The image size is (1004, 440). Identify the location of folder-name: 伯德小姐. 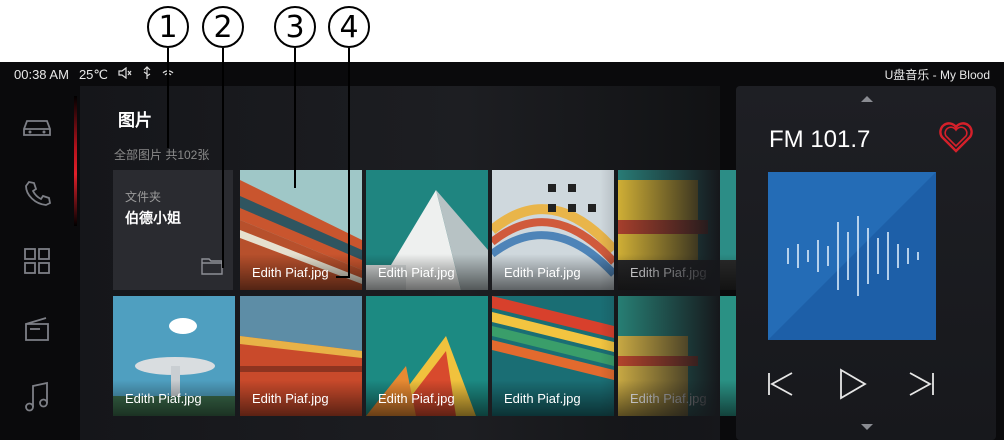
(153, 218).